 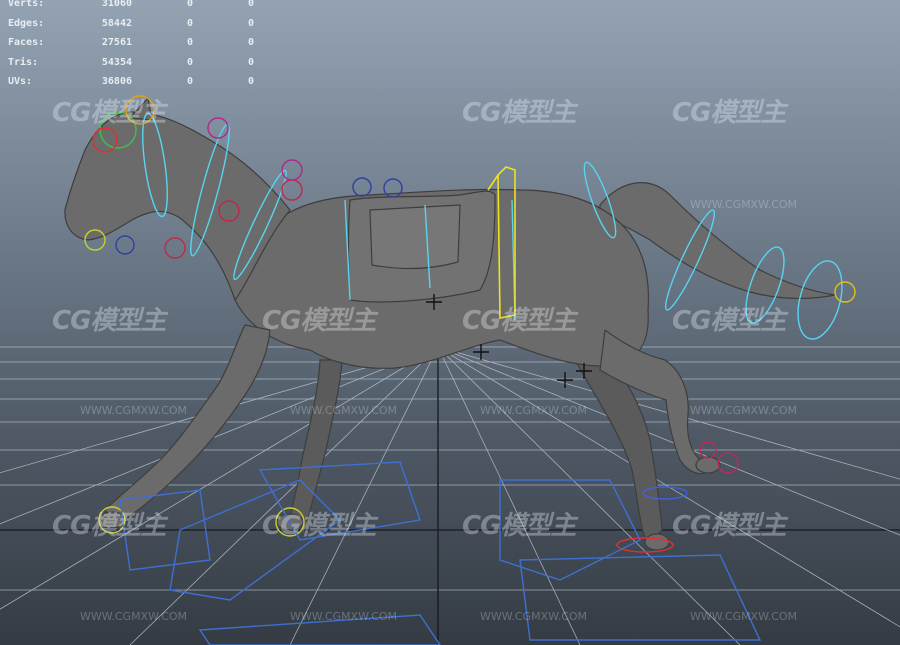 I want to click on hud-row-faces: Faces: 27561 0 0, so click(x=131, y=43).